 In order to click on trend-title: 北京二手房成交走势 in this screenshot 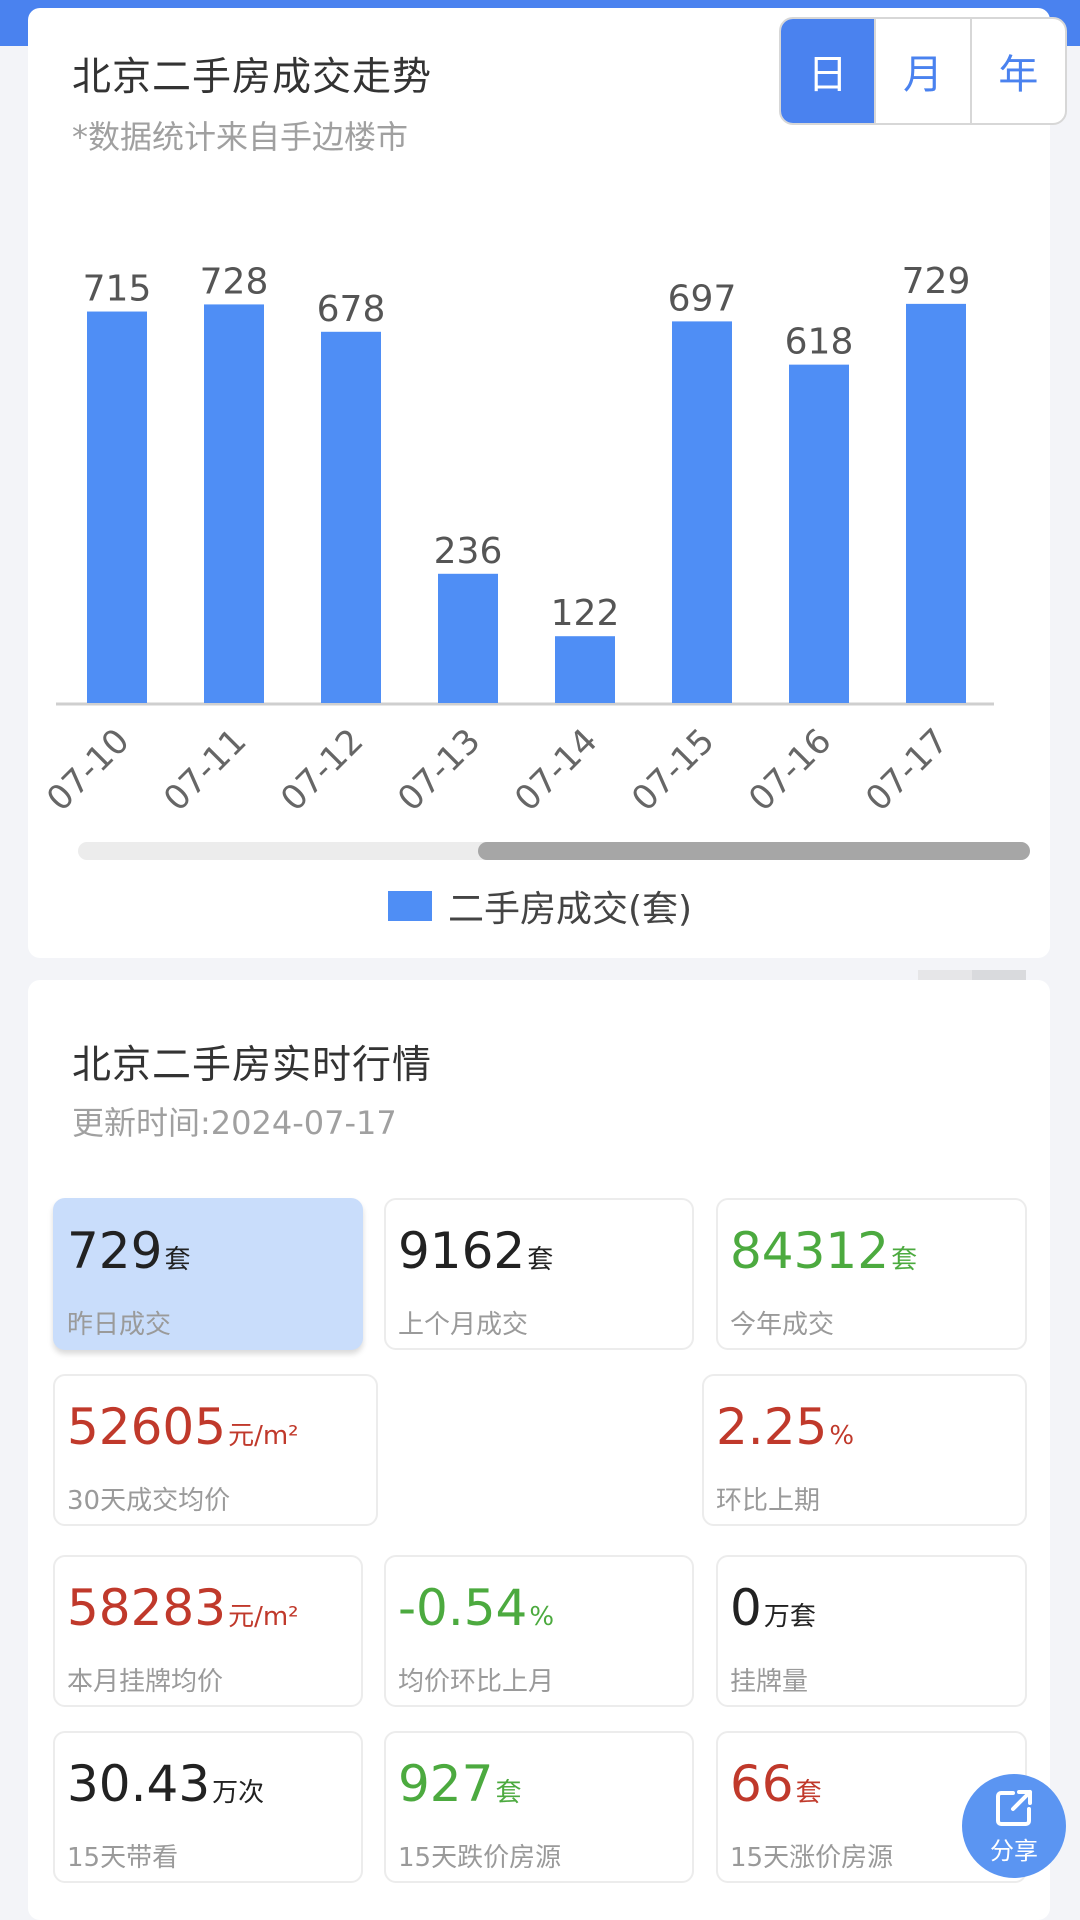, I will do `click(252, 77)`.